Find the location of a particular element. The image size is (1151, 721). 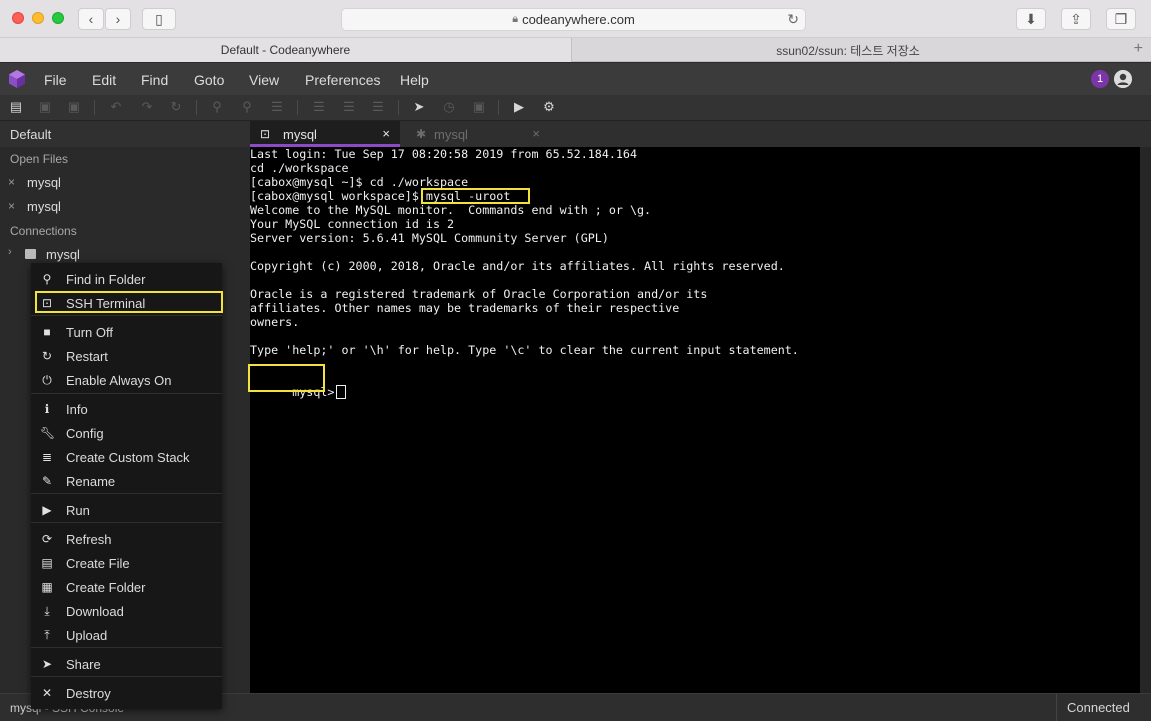

open-files-label: Open Files is located at coordinates (39, 159).